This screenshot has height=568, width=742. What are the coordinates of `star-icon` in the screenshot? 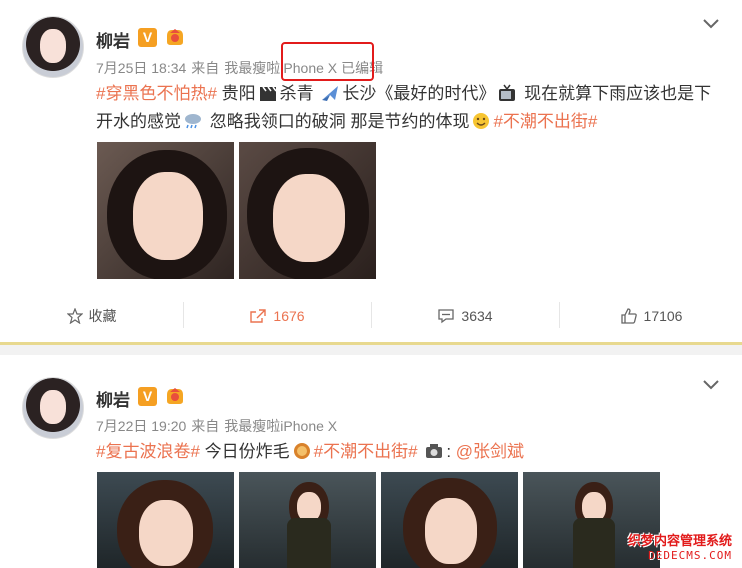 It's located at (74, 316).